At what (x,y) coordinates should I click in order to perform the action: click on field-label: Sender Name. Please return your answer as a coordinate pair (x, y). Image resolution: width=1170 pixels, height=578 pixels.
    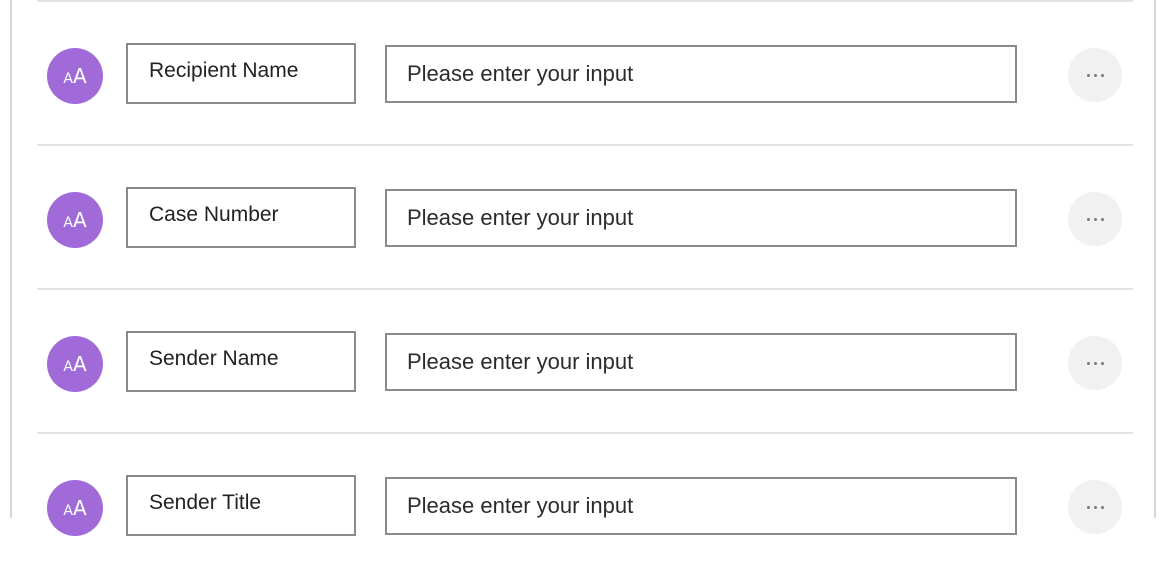
    Looking at the image, I should click on (241, 361).